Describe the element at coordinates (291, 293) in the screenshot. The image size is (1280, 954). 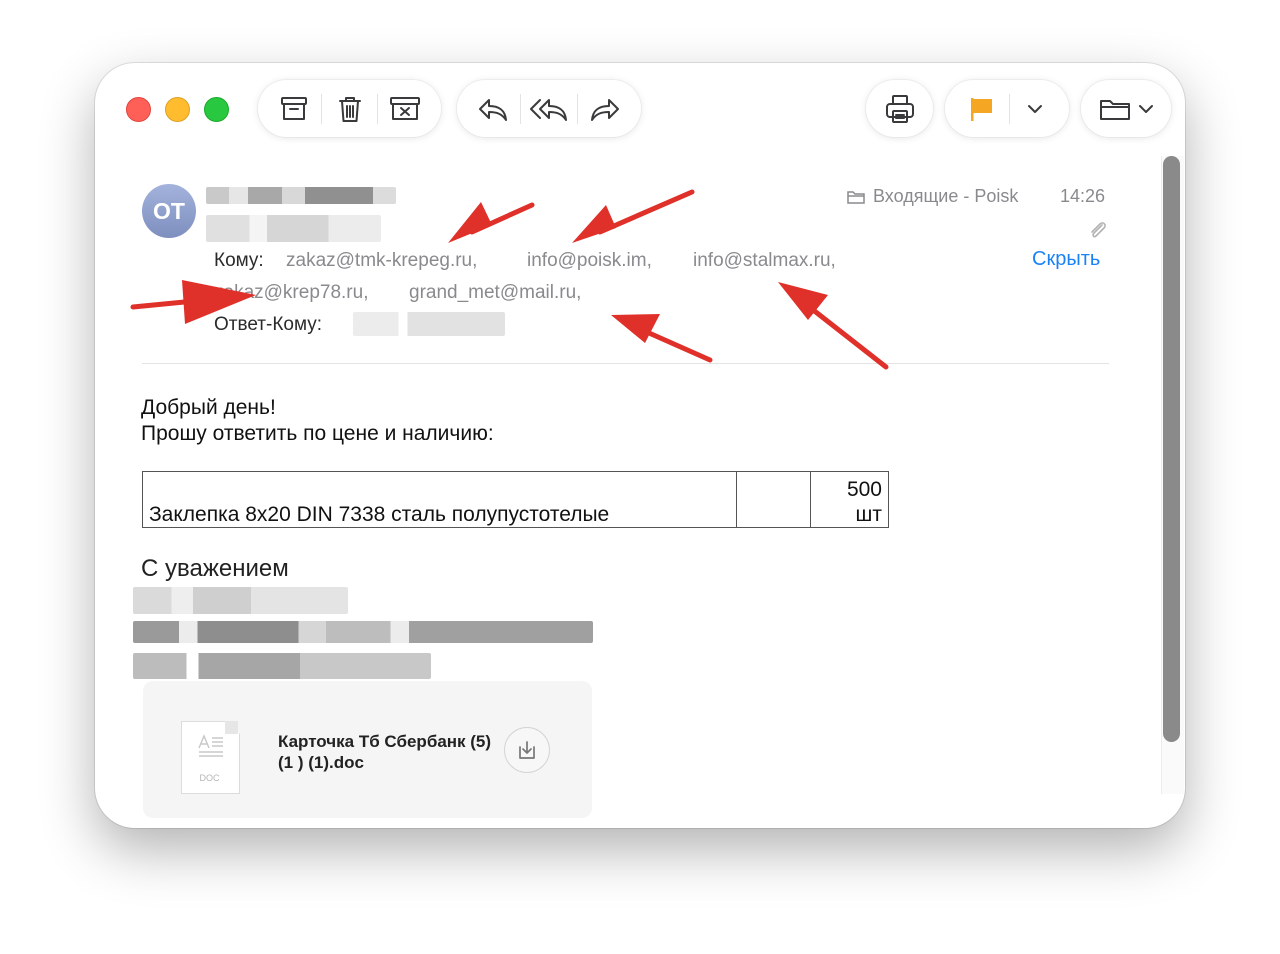
I see `recipient-address: zakaz@krep78.ru,` at that location.